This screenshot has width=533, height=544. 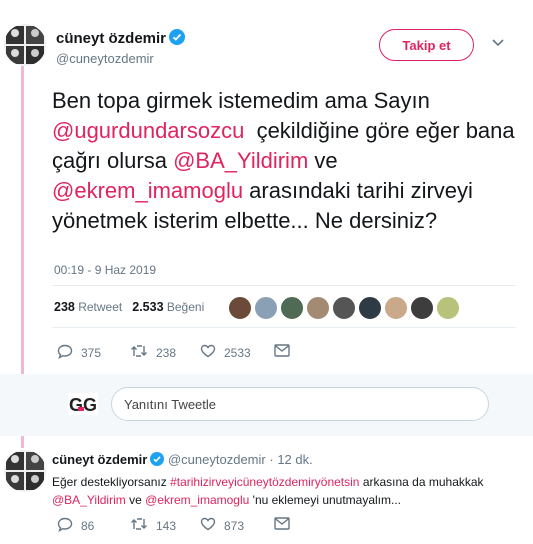 What do you see at coordinates (222, 525) in the screenshot?
I see `like-action: 873` at bounding box center [222, 525].